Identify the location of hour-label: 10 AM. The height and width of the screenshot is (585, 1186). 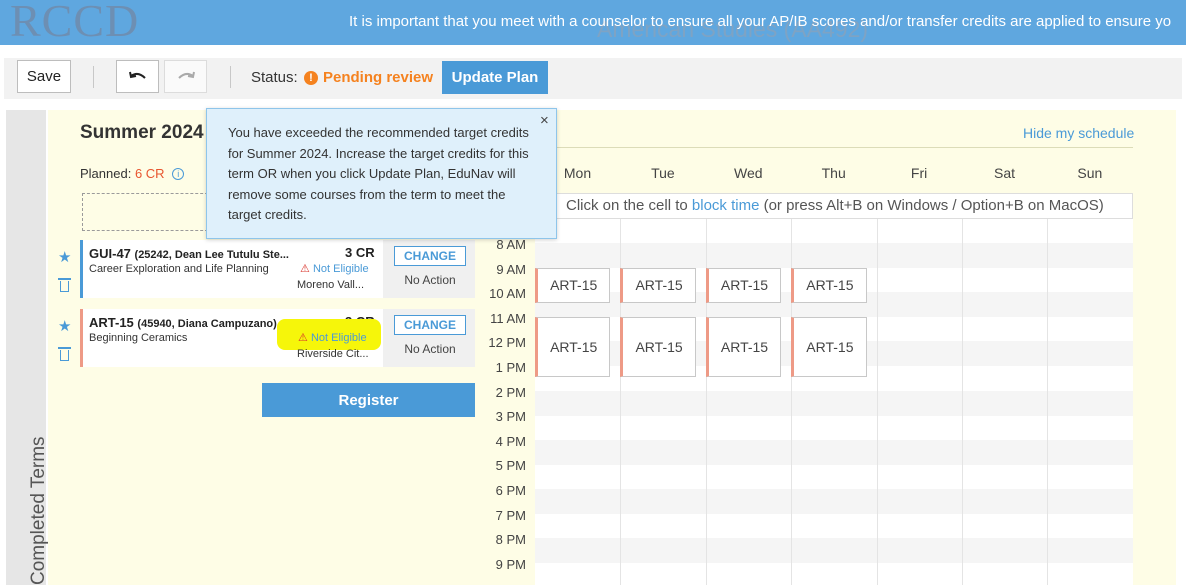
(507, 294).